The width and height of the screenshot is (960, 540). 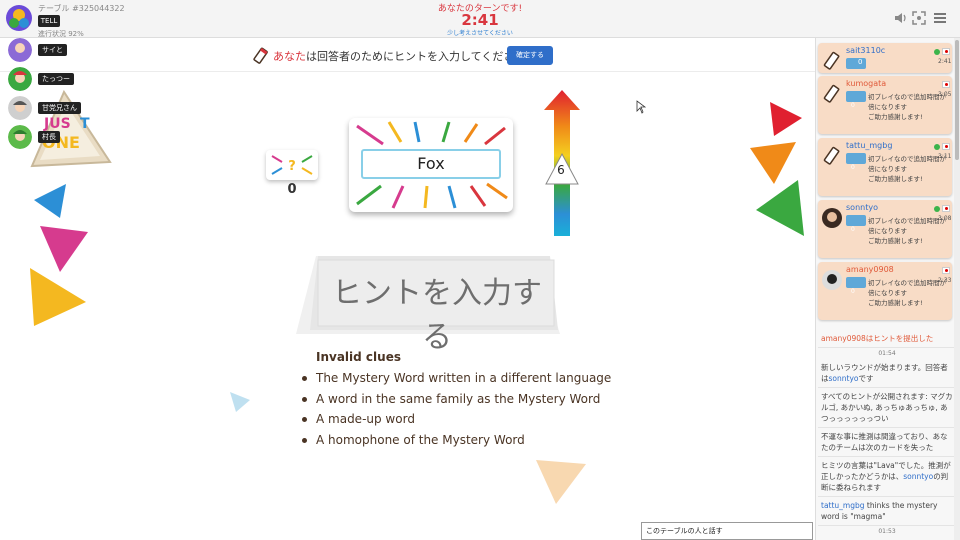 What do you see at coordinates (56, 79) in the screenshot?
I see `player-name: たっつー` at bounding box center [56, 79].